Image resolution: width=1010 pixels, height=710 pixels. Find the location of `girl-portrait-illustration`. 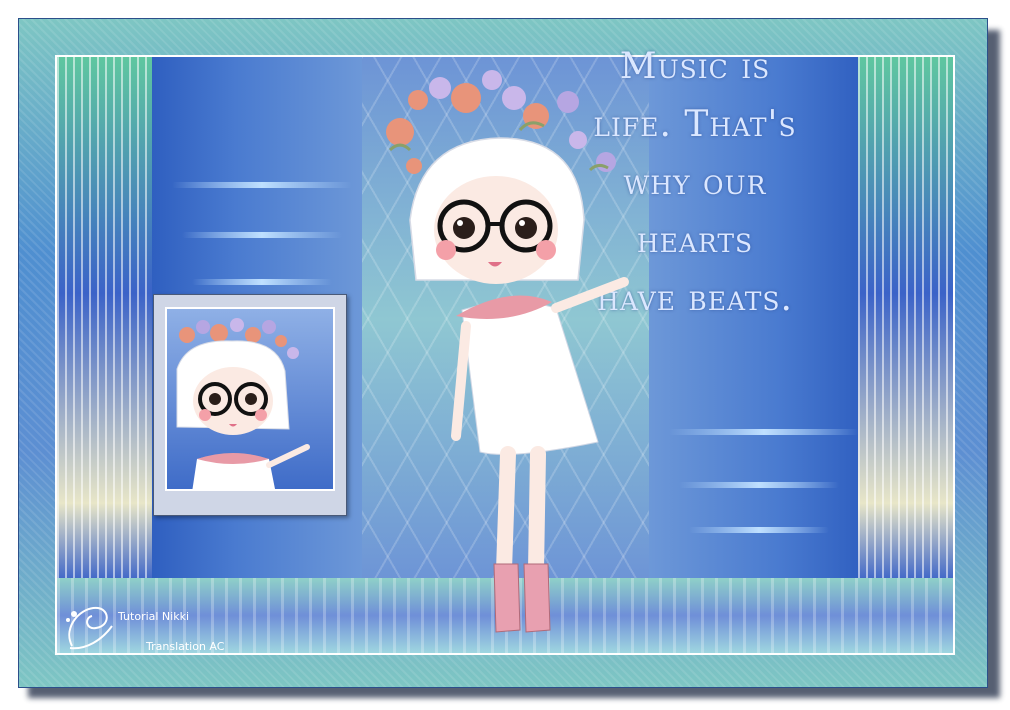

girl-portrait-illustration is located at coordinates (243, 403).